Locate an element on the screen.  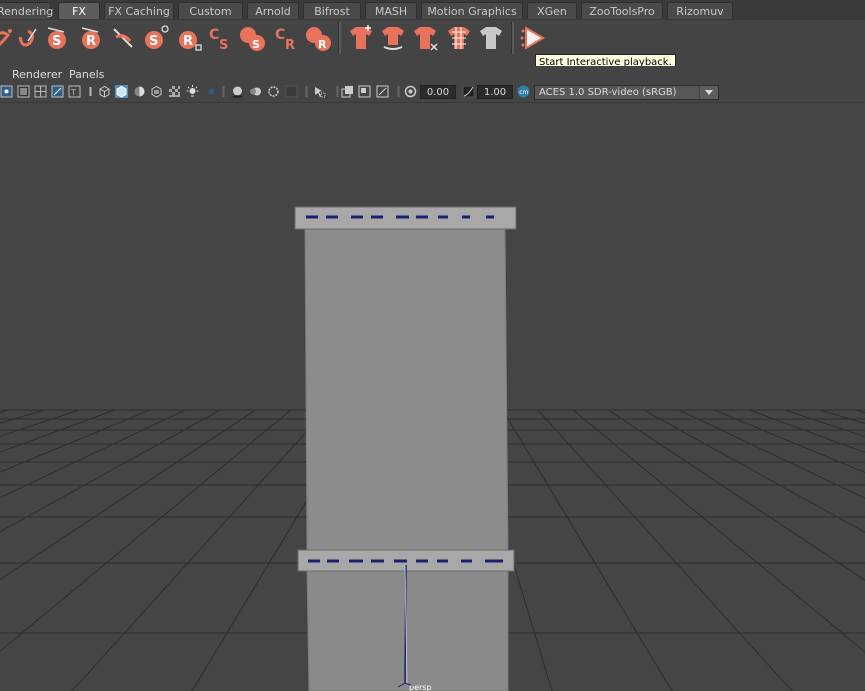
ncloth-plain-icon is located at coordinates (491, 38).